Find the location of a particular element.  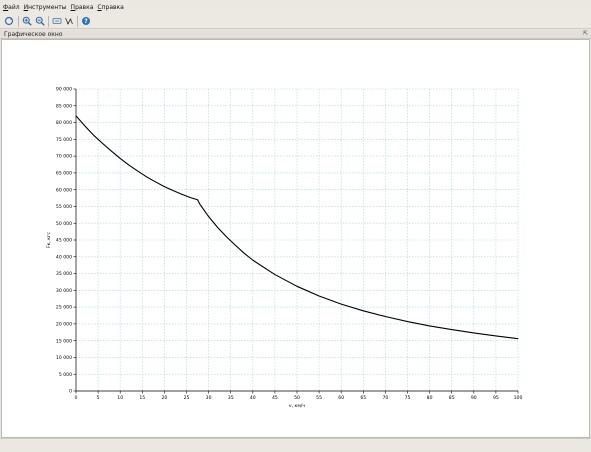

status-bar is located at coordinates (295, 445).